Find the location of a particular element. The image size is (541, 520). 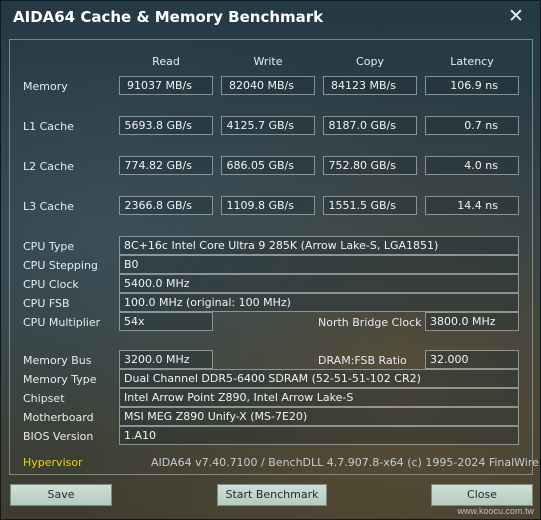

motherboard-value: MSI MEG Z890 Unify-X (MS-7E20) is located at coordinates (319, 416).